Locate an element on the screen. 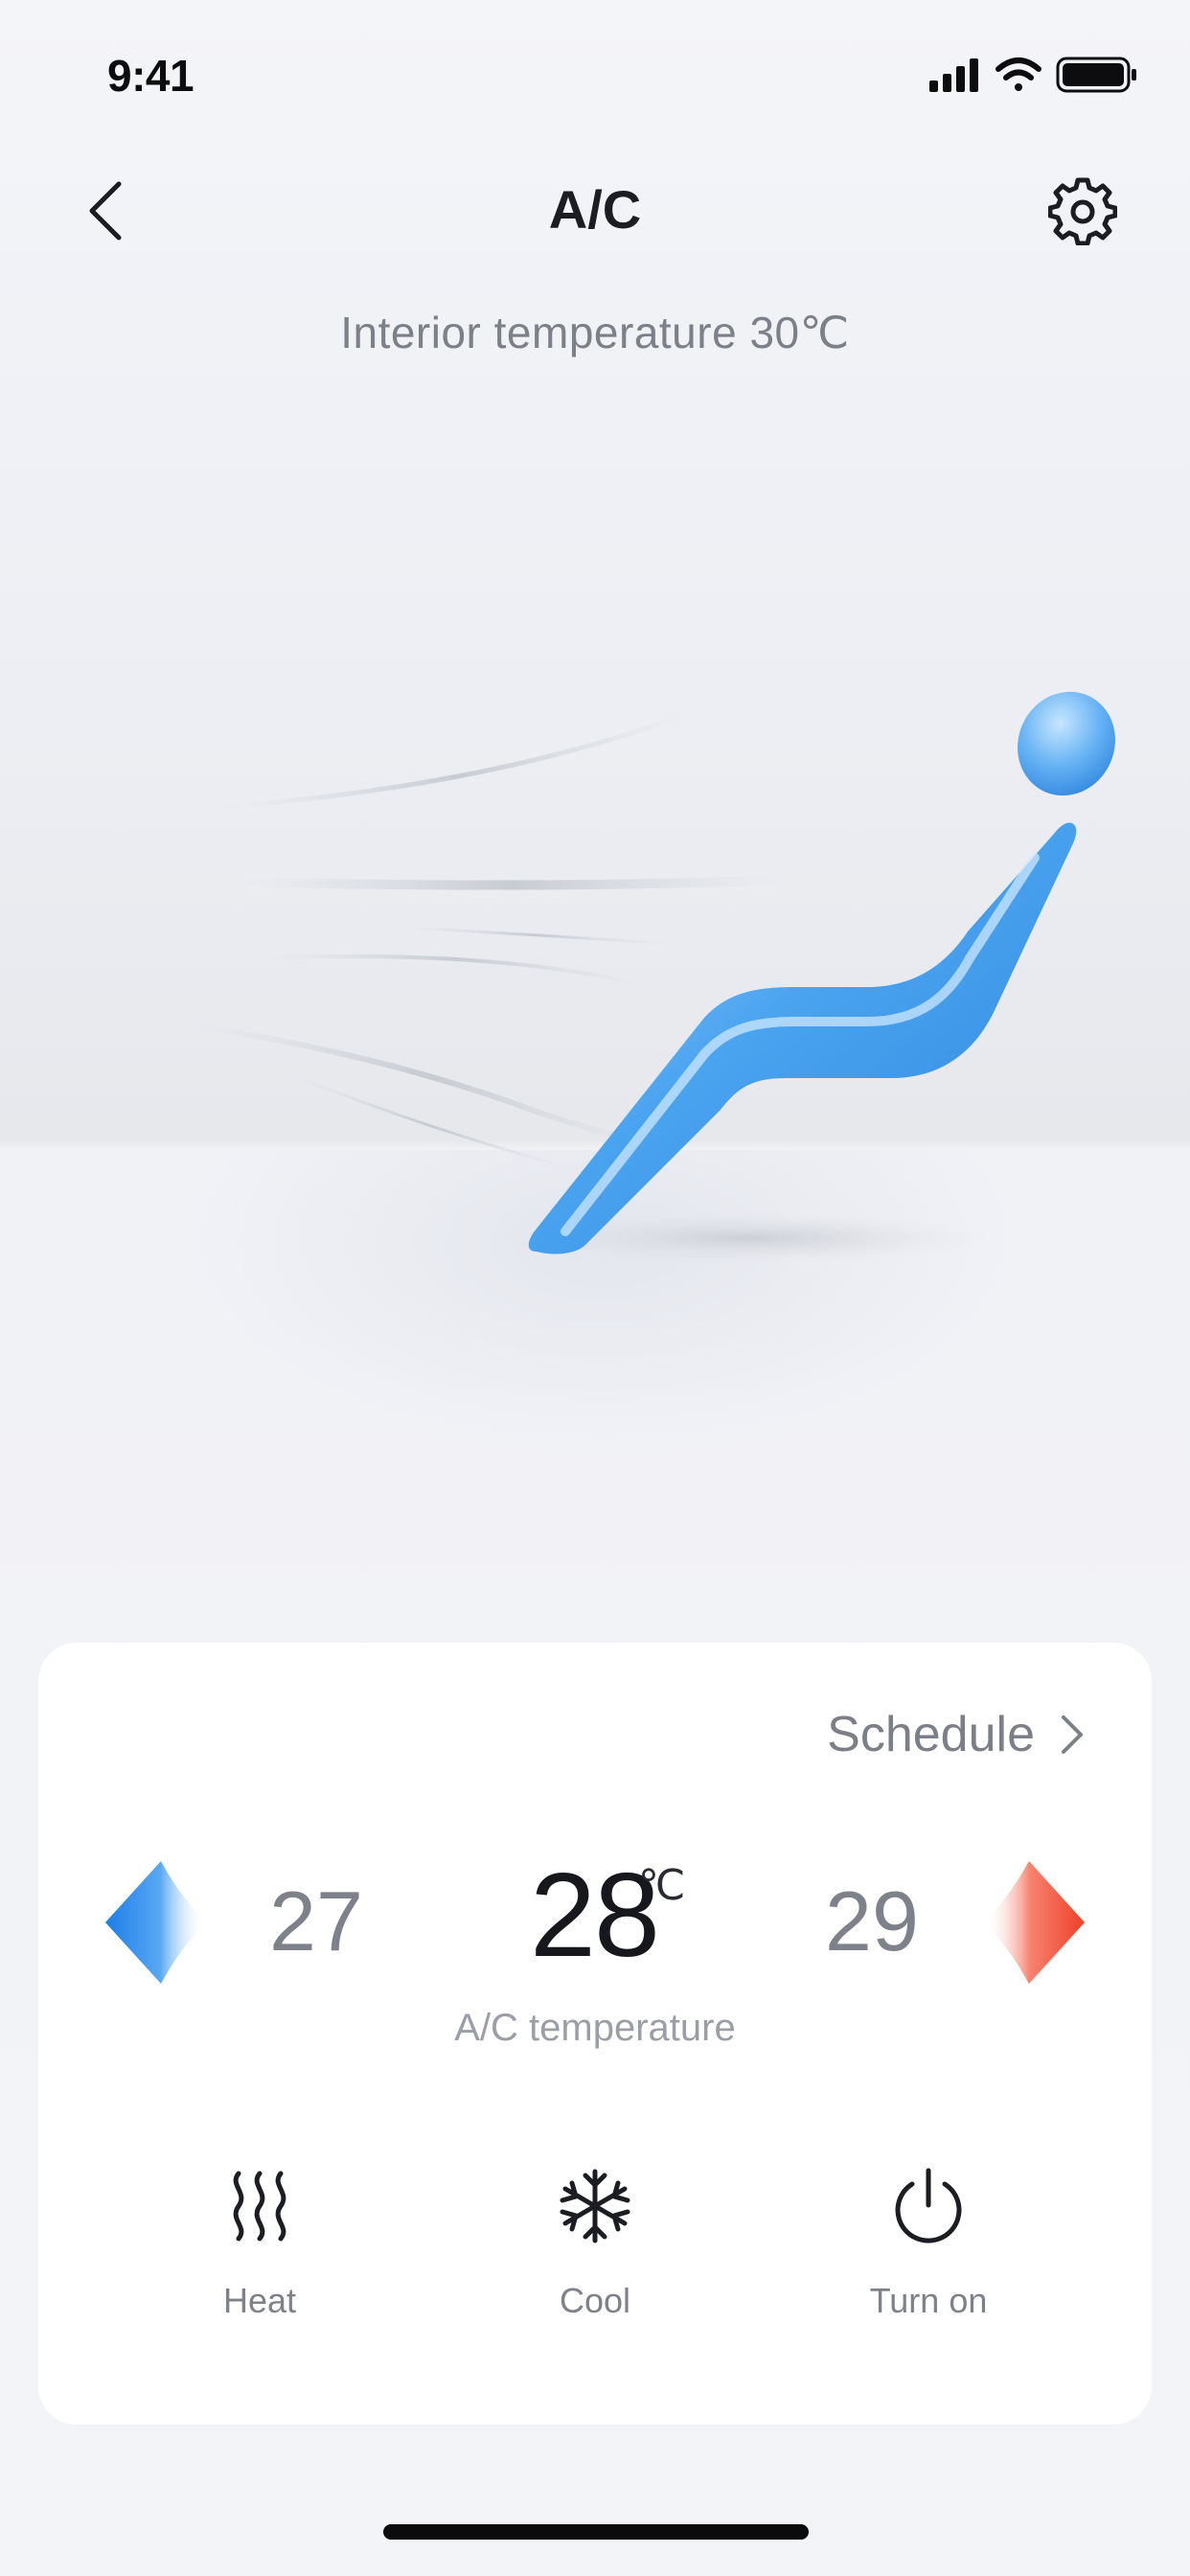 Image resolution: width=1190 pixels, height=2576 pixels. seat-headrest is located at coordinates (1067, 743).